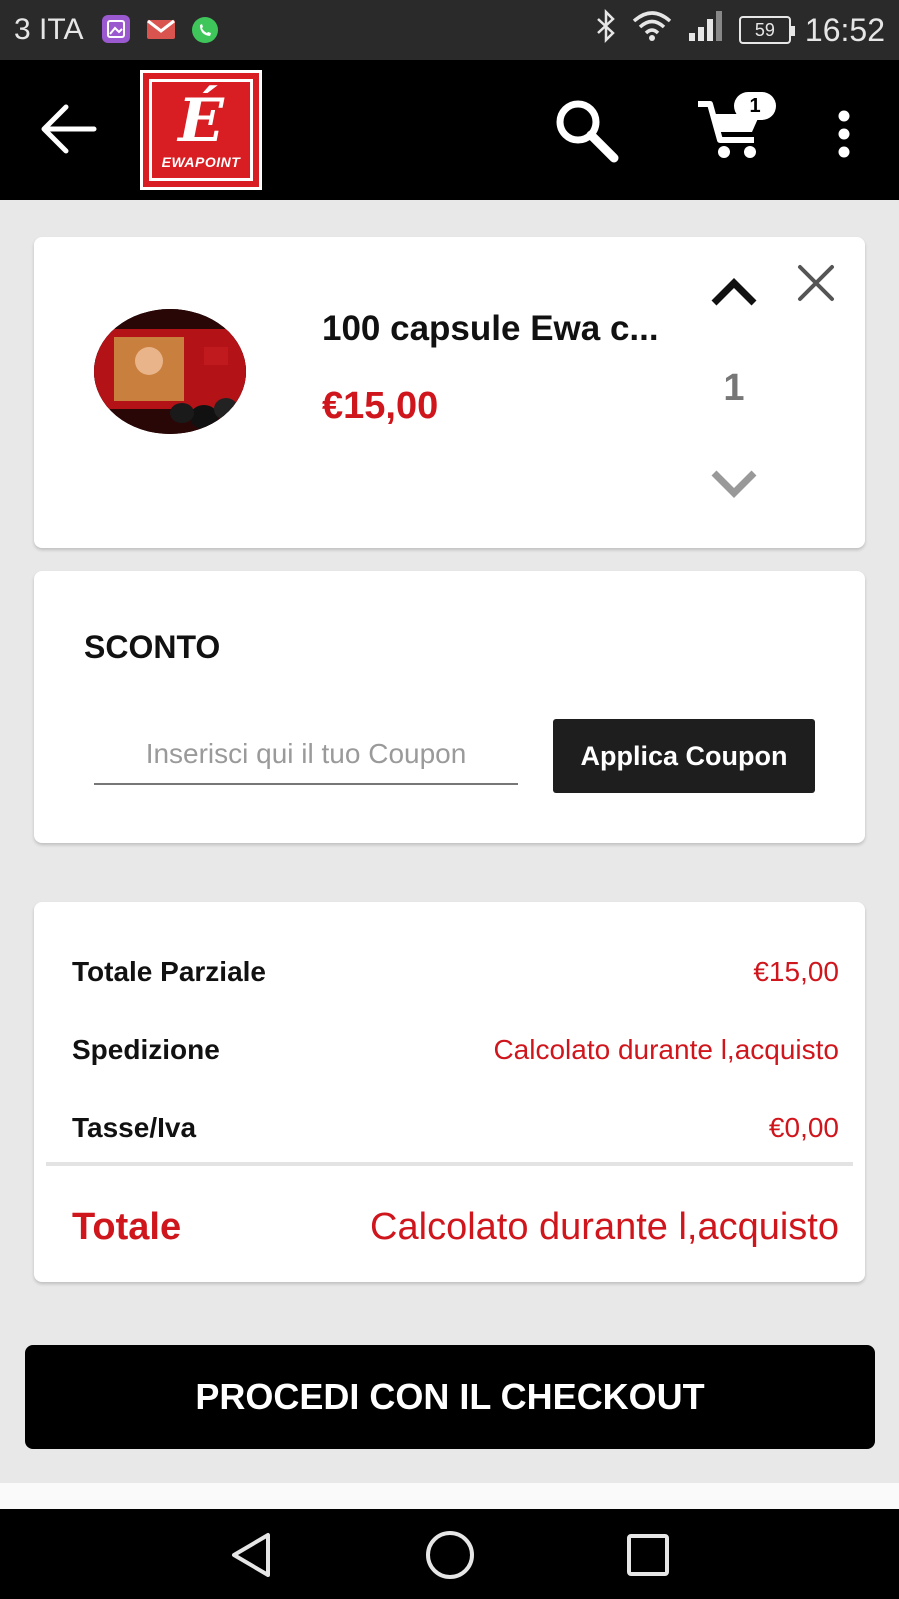 The height and width of the screenshot is (1599, 899). I want to click on cart-count-badge: 1, so click(755, 106).